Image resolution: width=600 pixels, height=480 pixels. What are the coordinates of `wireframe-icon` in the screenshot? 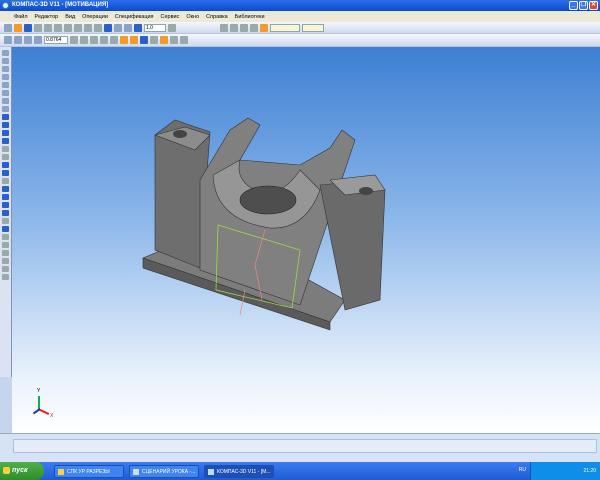 It's located at (104, 40).